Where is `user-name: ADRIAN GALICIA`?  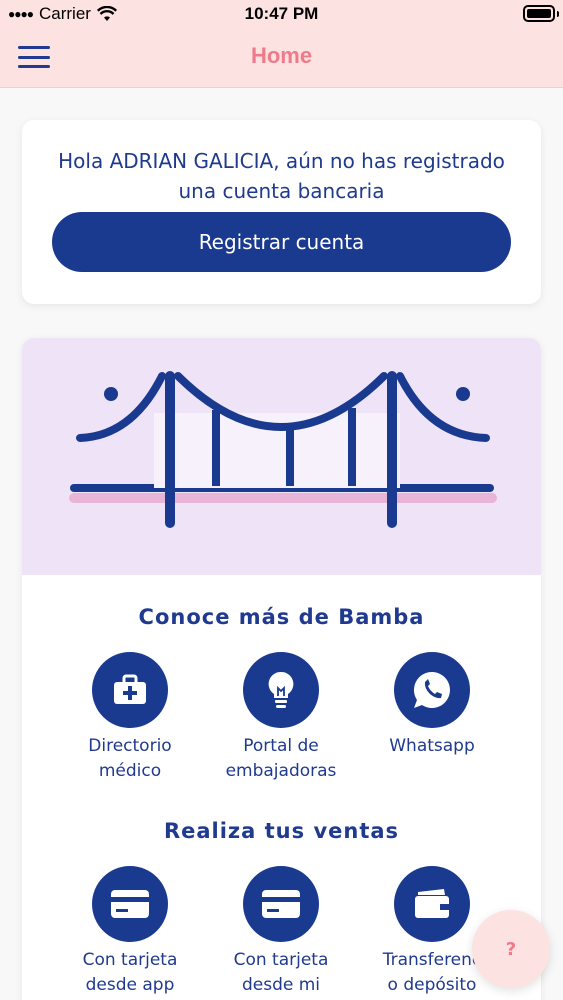
user-name: ADRIAN GALICIA is located at coordinates (191, 161).